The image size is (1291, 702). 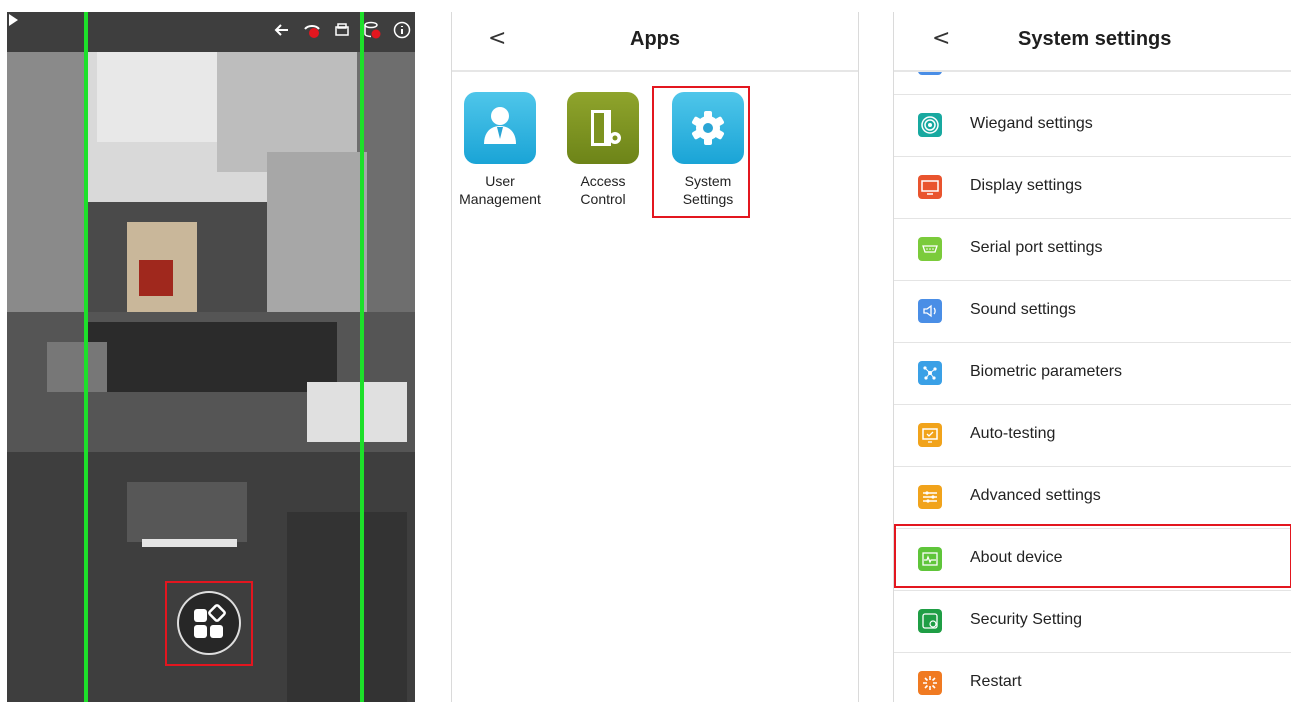 What do you see at coordinates (1092, 556) in the screenshot?
I see `about-device-highlight` at bounding box center [1092, 556].